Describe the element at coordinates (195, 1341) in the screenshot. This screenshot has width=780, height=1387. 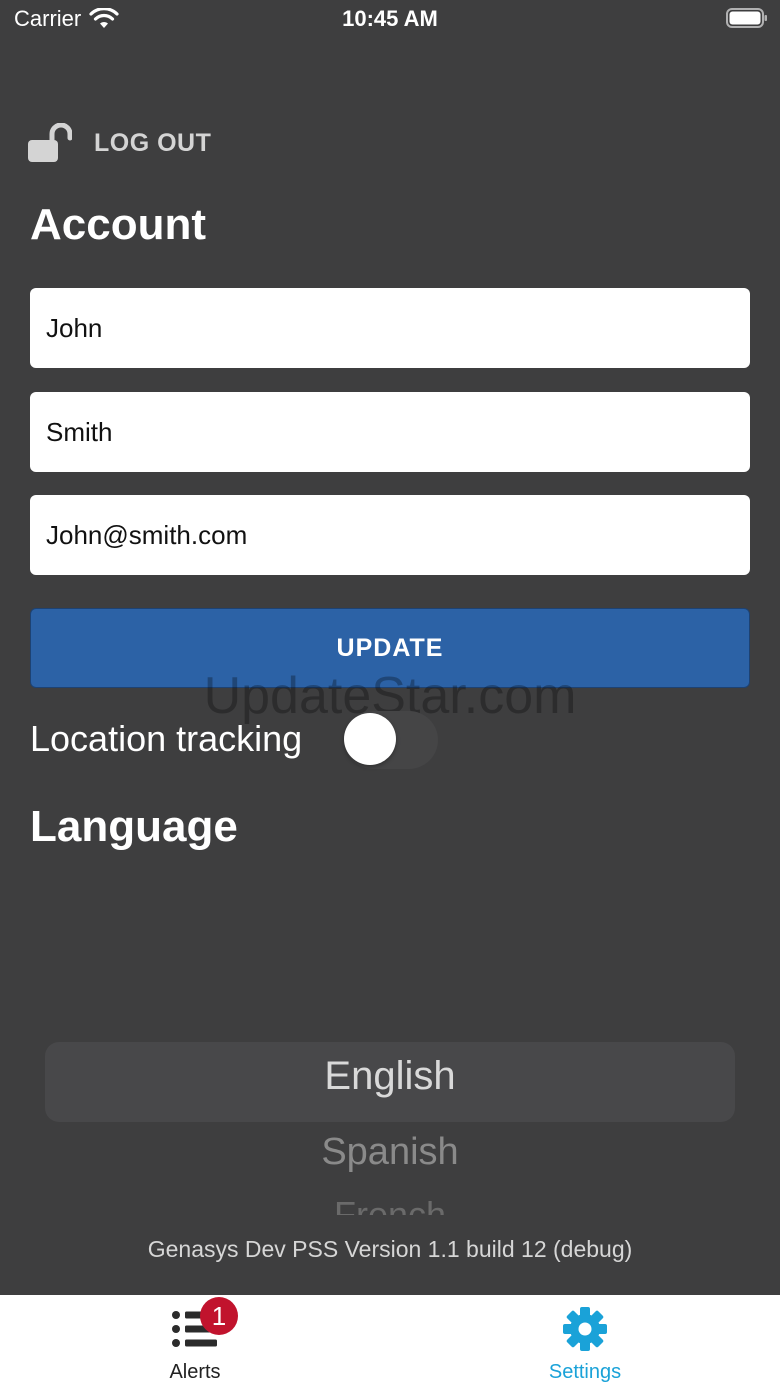
I see `tab-alerts: 1 Alerts` at that location.